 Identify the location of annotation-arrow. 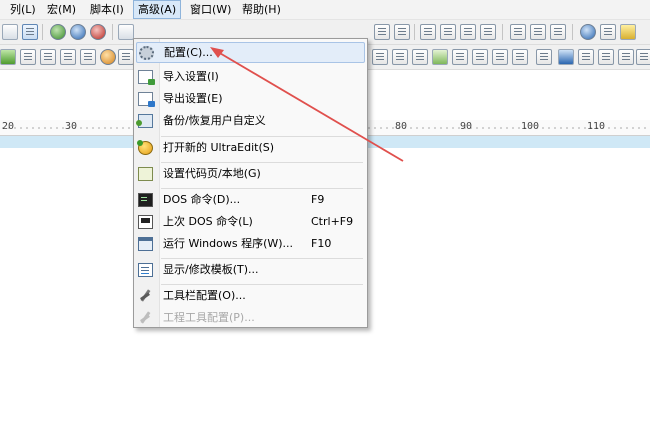
(307, 104).